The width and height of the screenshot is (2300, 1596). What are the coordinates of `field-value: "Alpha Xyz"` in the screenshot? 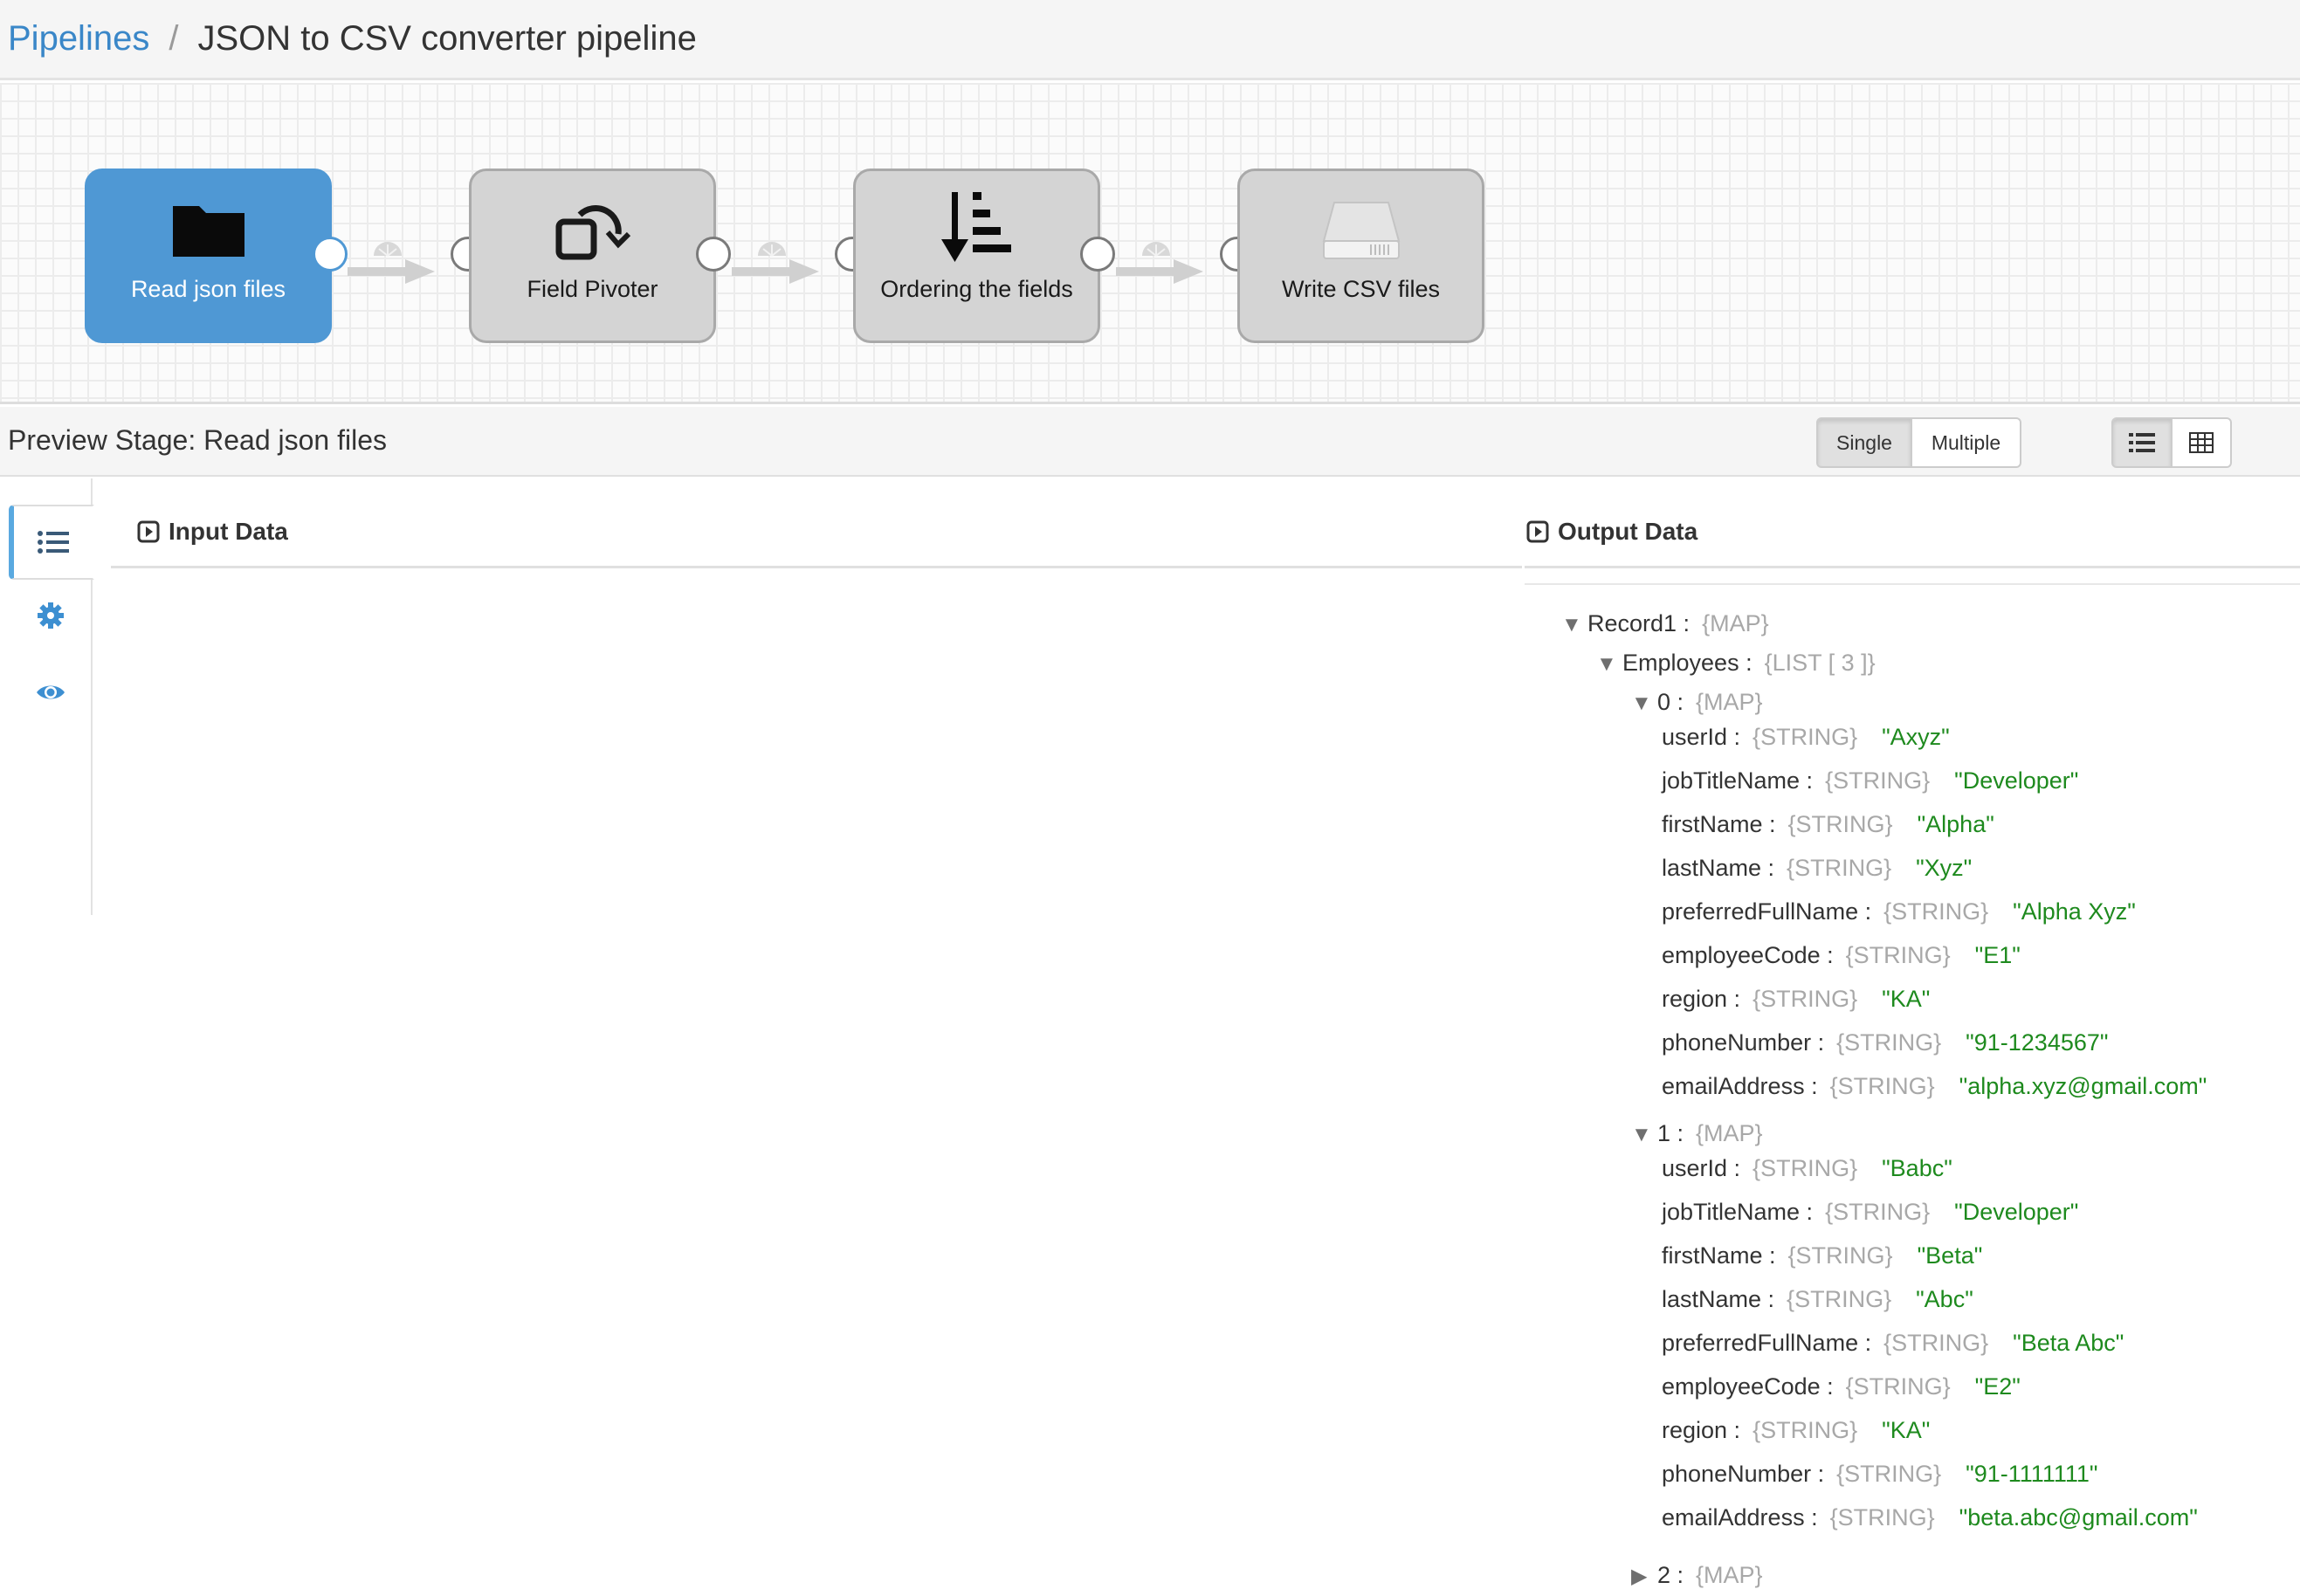 It's located at (2074, 911).